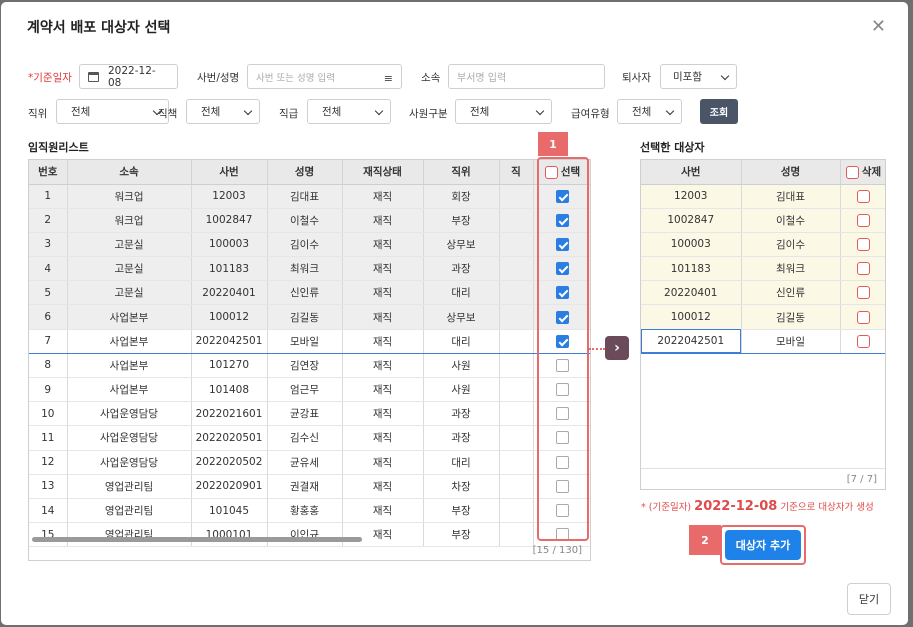  I want to click on close-button: 닫기, so click(869, 599).